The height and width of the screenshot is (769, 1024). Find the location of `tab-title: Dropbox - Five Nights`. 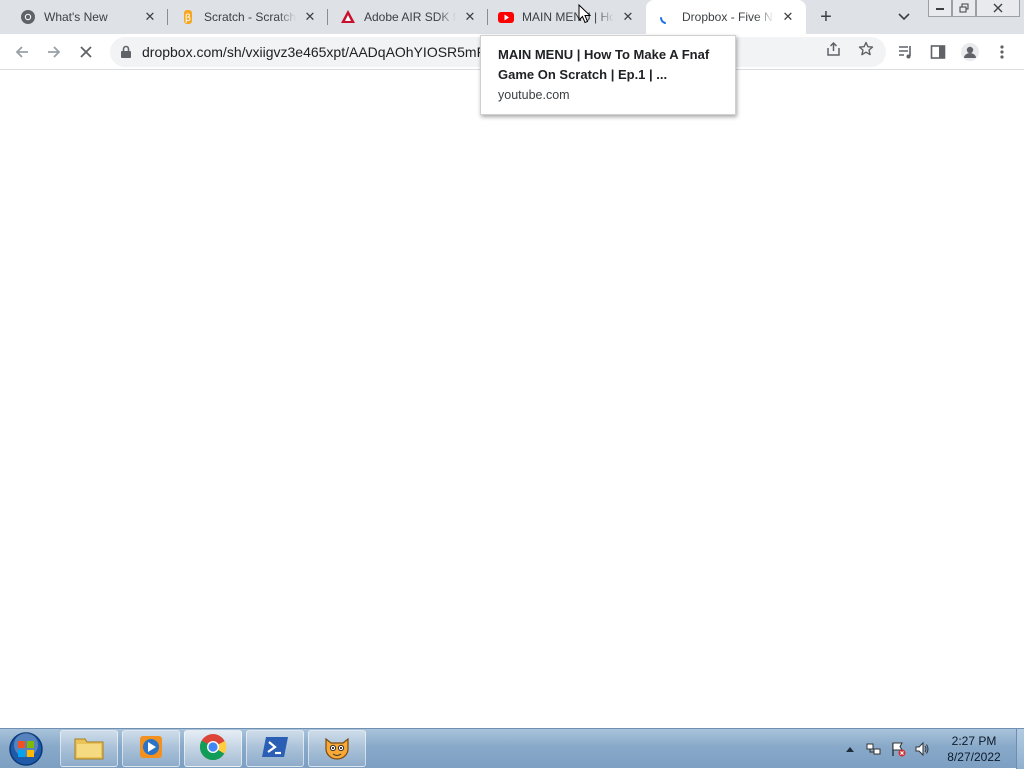

tab-title: Dropbox - Five Nights is located at coordinates (728, 17).